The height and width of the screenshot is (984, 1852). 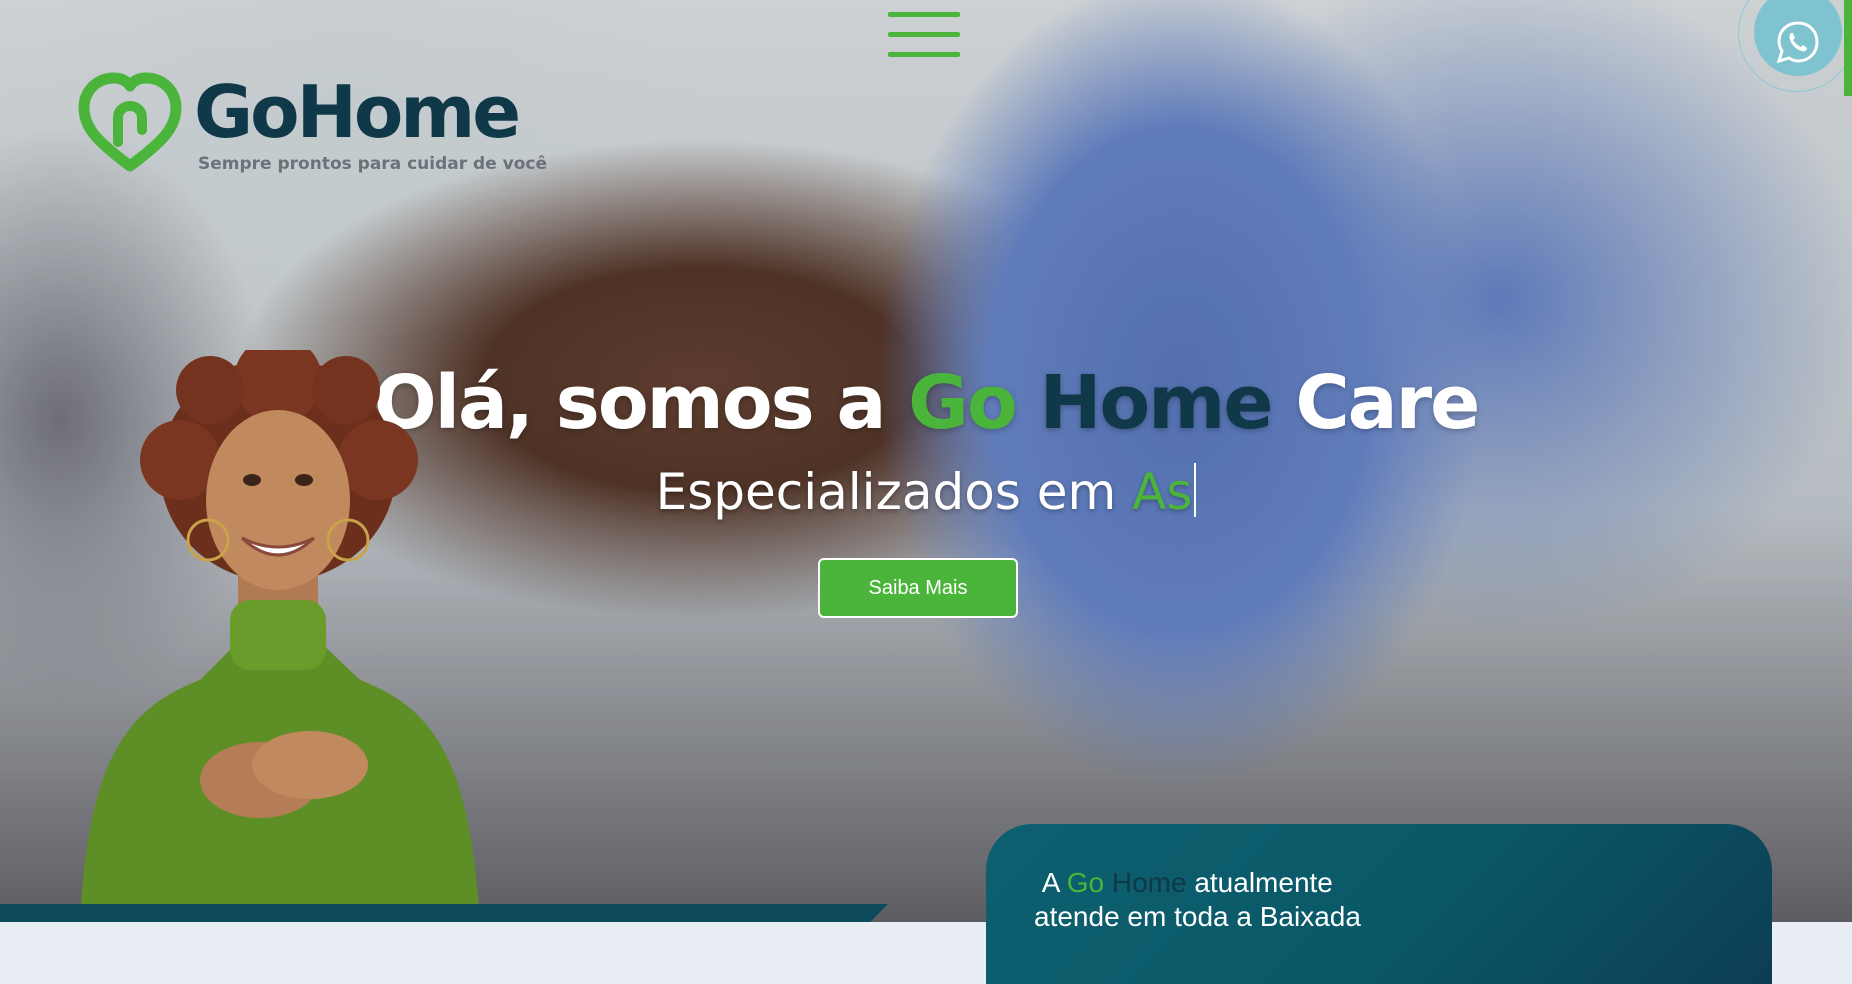 What do you see at coordinates (357, 112) in the screenshot?
I see `brand-name: GoHome` at bounding box center [357, 112].